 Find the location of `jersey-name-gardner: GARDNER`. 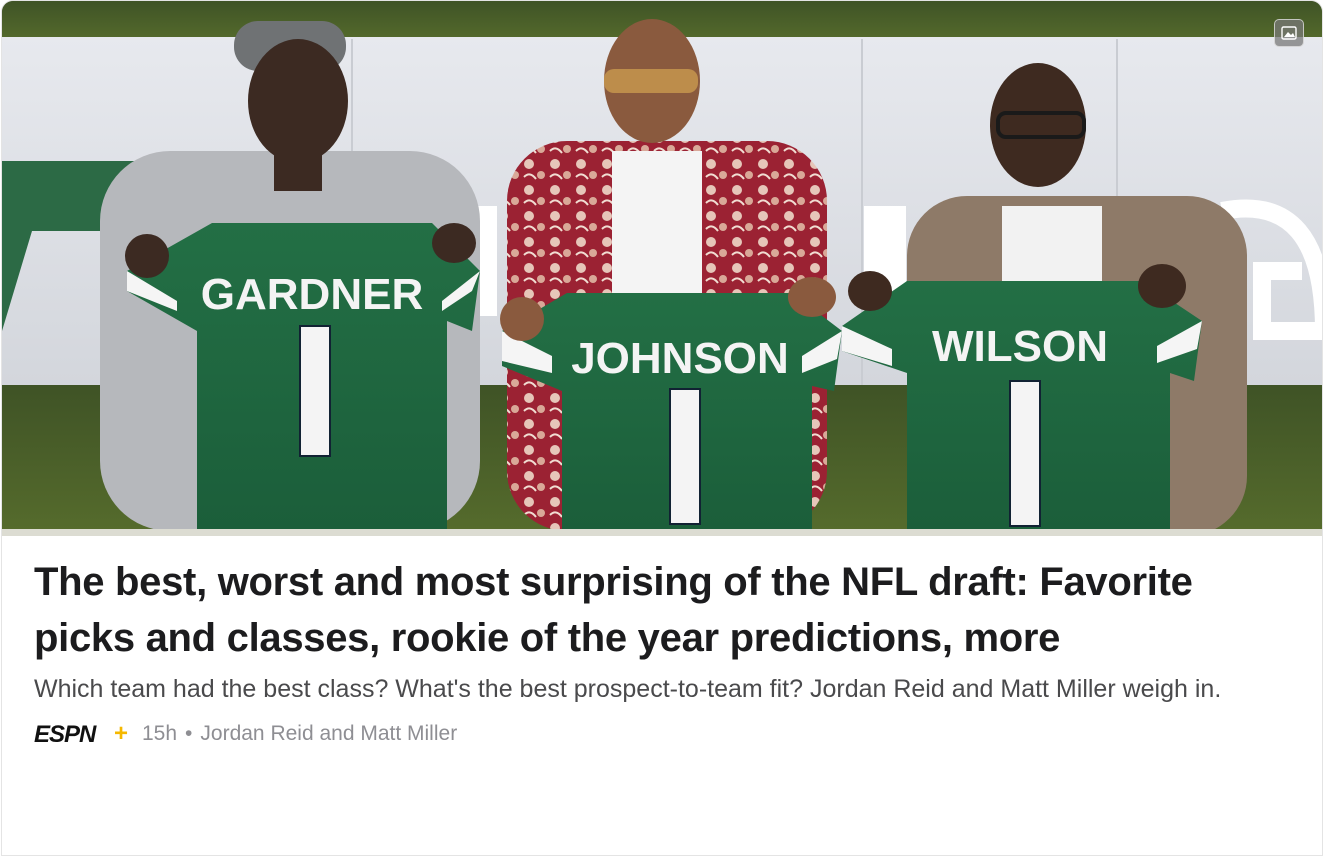

jersey-name-gardner: GARDNER is located at coordinates (312, 294).